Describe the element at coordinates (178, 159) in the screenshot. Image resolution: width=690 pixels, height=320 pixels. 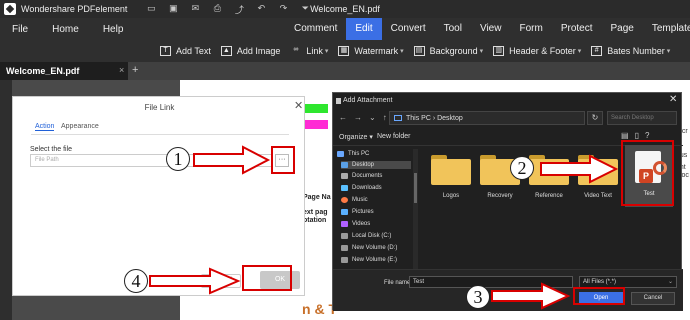
I see `step-number-1: 1` at that location.